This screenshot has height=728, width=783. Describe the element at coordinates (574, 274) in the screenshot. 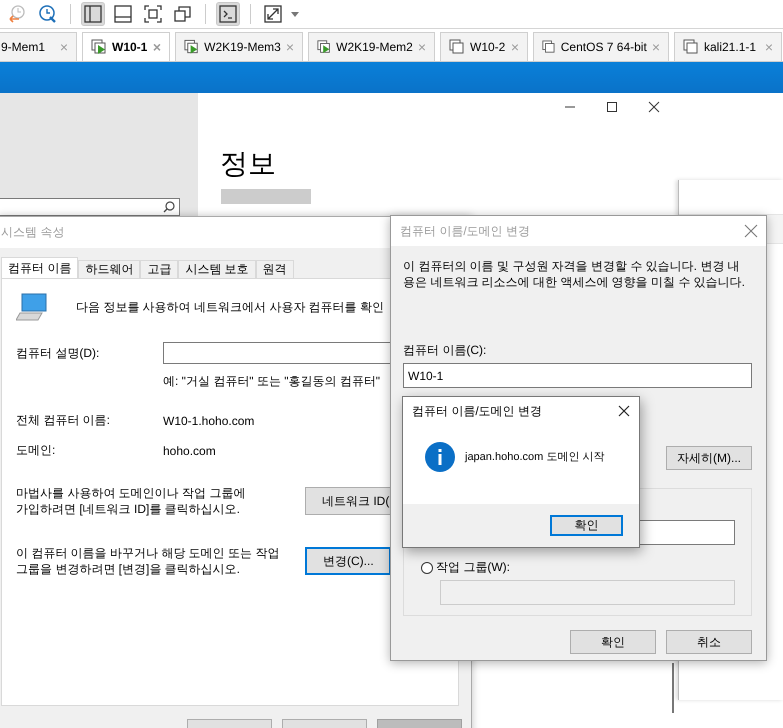

I see `info-text: 이 컴퓨터의 이름 및 구성원 자격을 변경할 수 있습니다. 변경 내 용은 네트워크 리소스에 대한 액세스에 영향을 미칠 수 있습니다.` at that location.